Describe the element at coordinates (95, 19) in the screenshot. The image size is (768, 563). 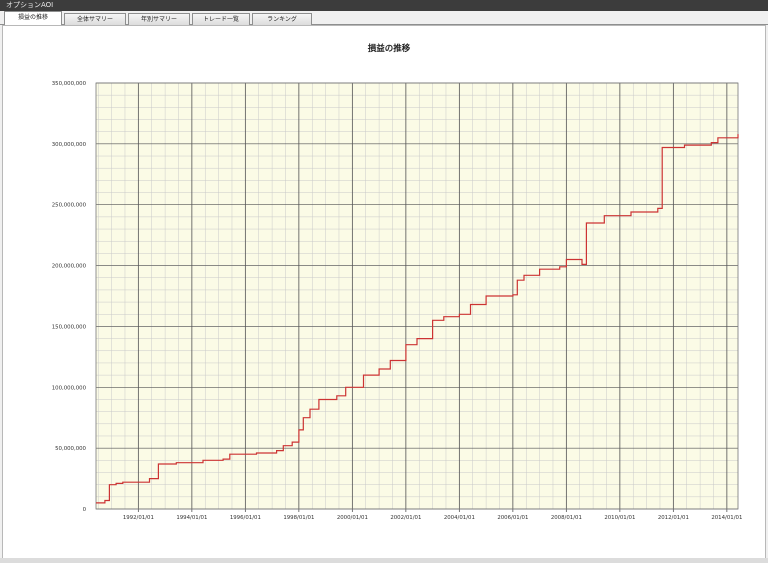
I see `tab-overall-summary: 全体サマリー` at that location.